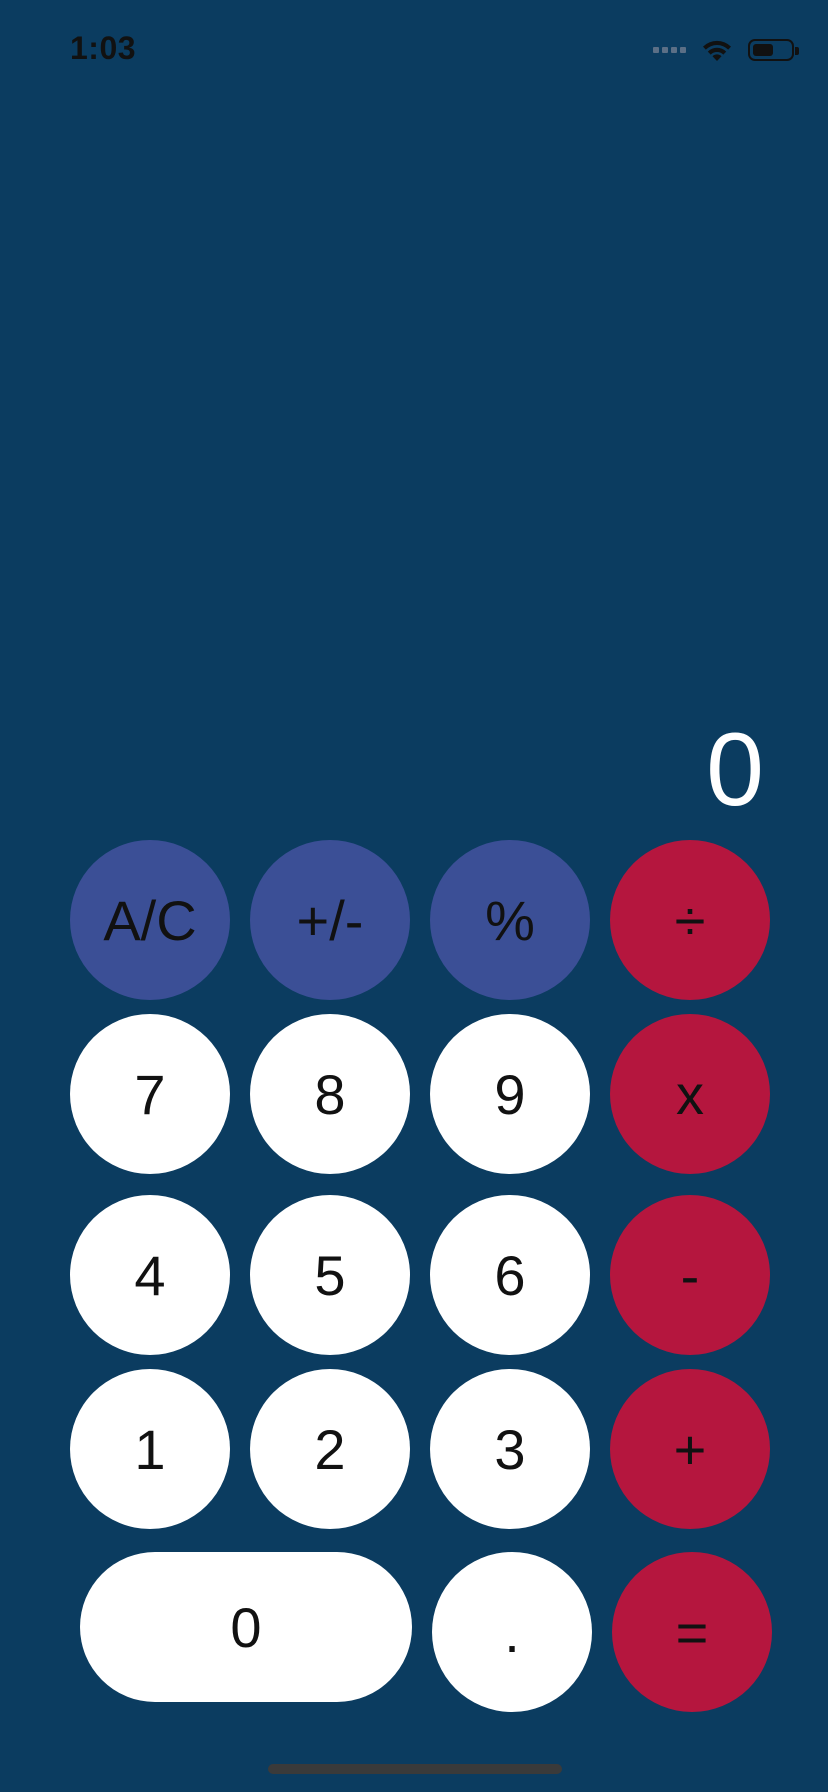 Image resolution: width=828 pixels, height=1792 pixels. I want to click on equals-button: =, so click(692, 1632).